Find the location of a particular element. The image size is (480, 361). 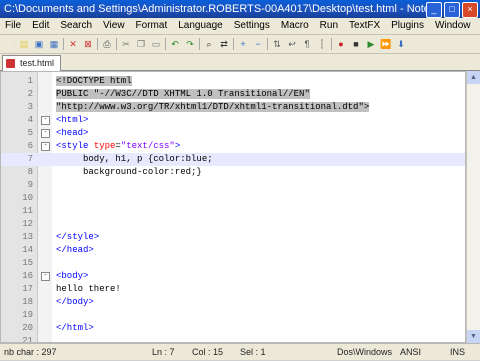

code-line: 4- <html> is located at coordinates (233, 120).